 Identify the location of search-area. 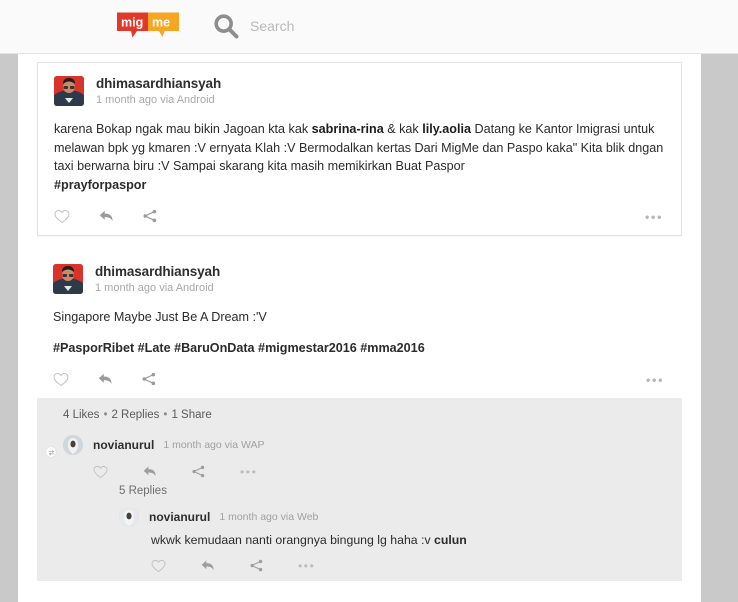
(351, 26).